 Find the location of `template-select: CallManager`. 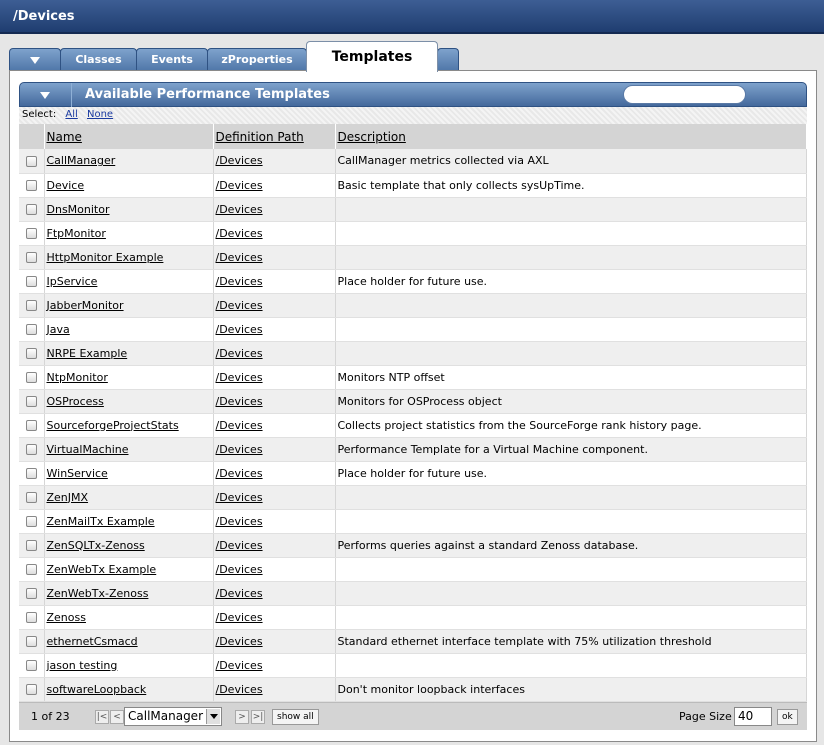

template-select: CallManager is located at coordinates (173, 716).